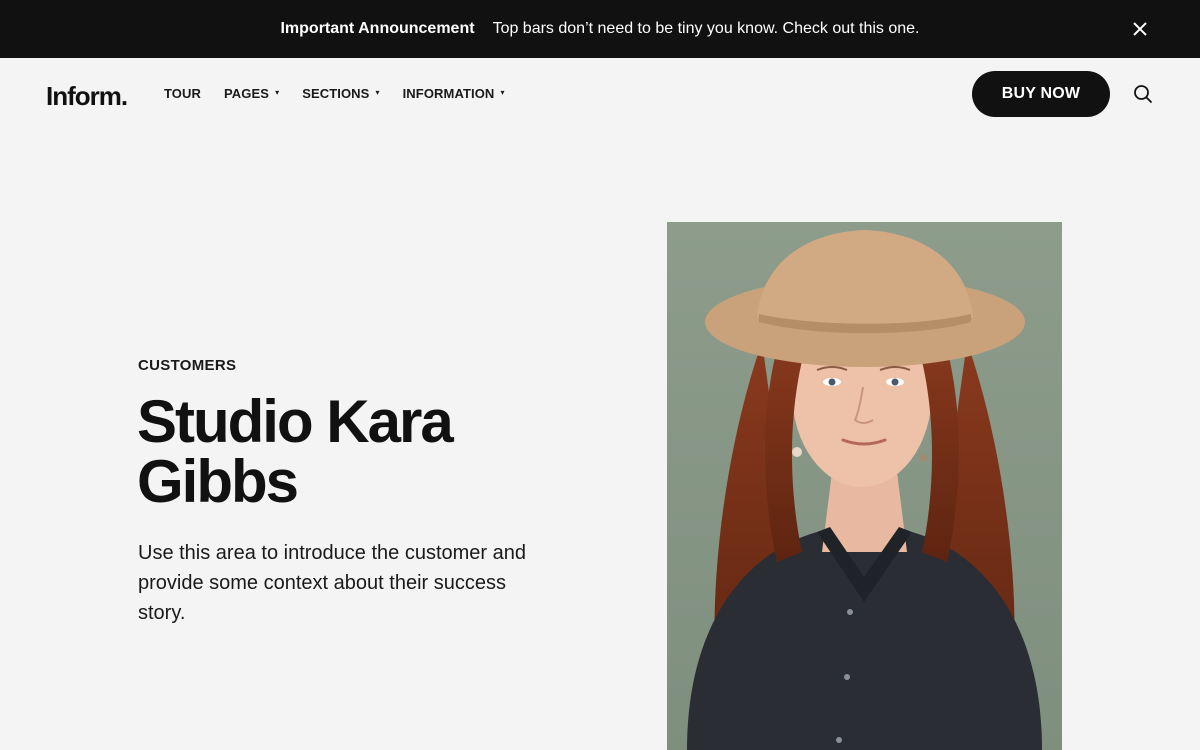 This screenshot has width=1200, height=750. I want to click on close-icon, so click(1140, 29).